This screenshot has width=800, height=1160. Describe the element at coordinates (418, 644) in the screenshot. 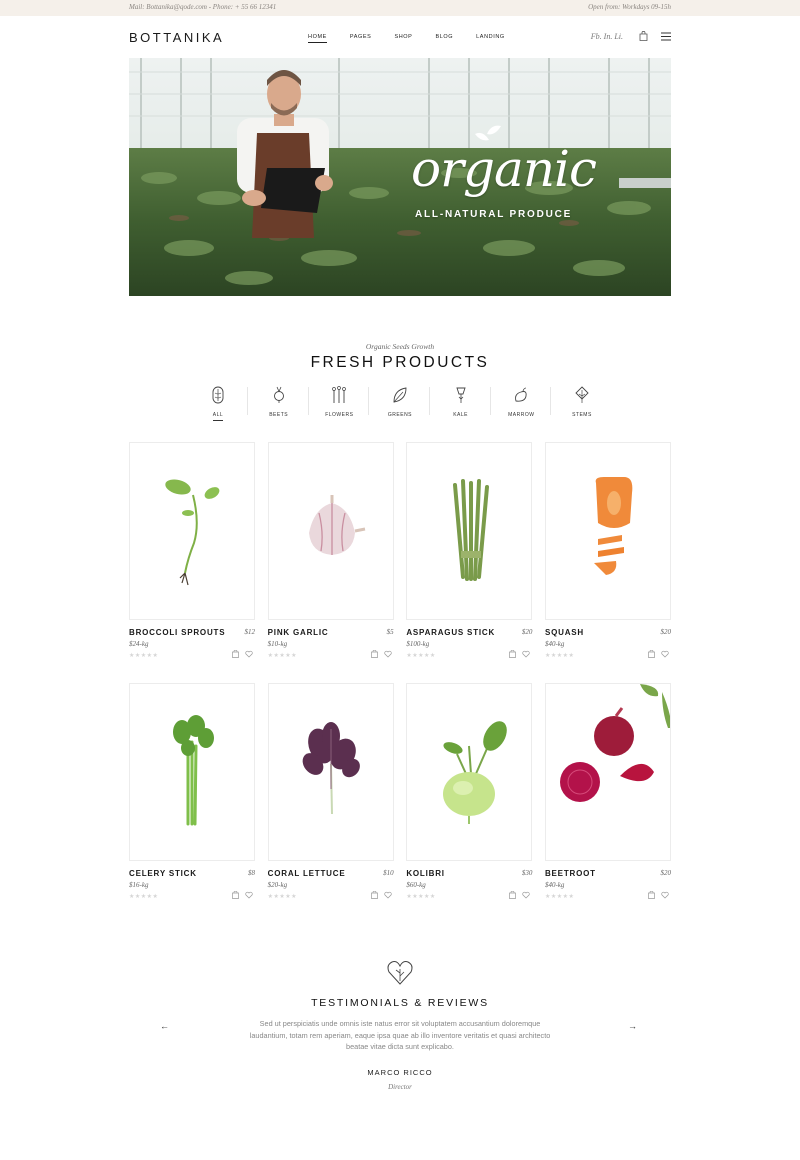

I see `product-unit-price: $100-kg` at that location.